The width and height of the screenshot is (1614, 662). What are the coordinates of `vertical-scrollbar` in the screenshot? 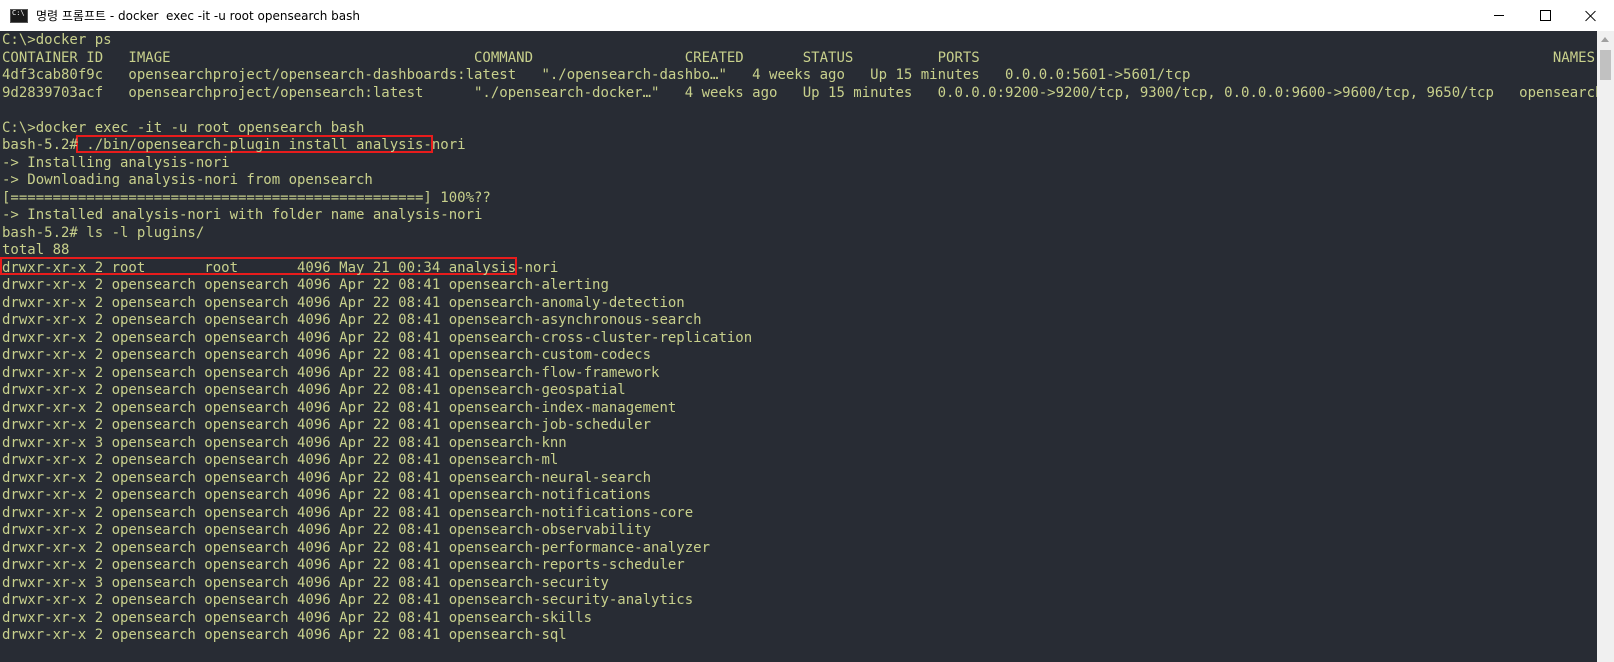 It's located at (1605, 346).